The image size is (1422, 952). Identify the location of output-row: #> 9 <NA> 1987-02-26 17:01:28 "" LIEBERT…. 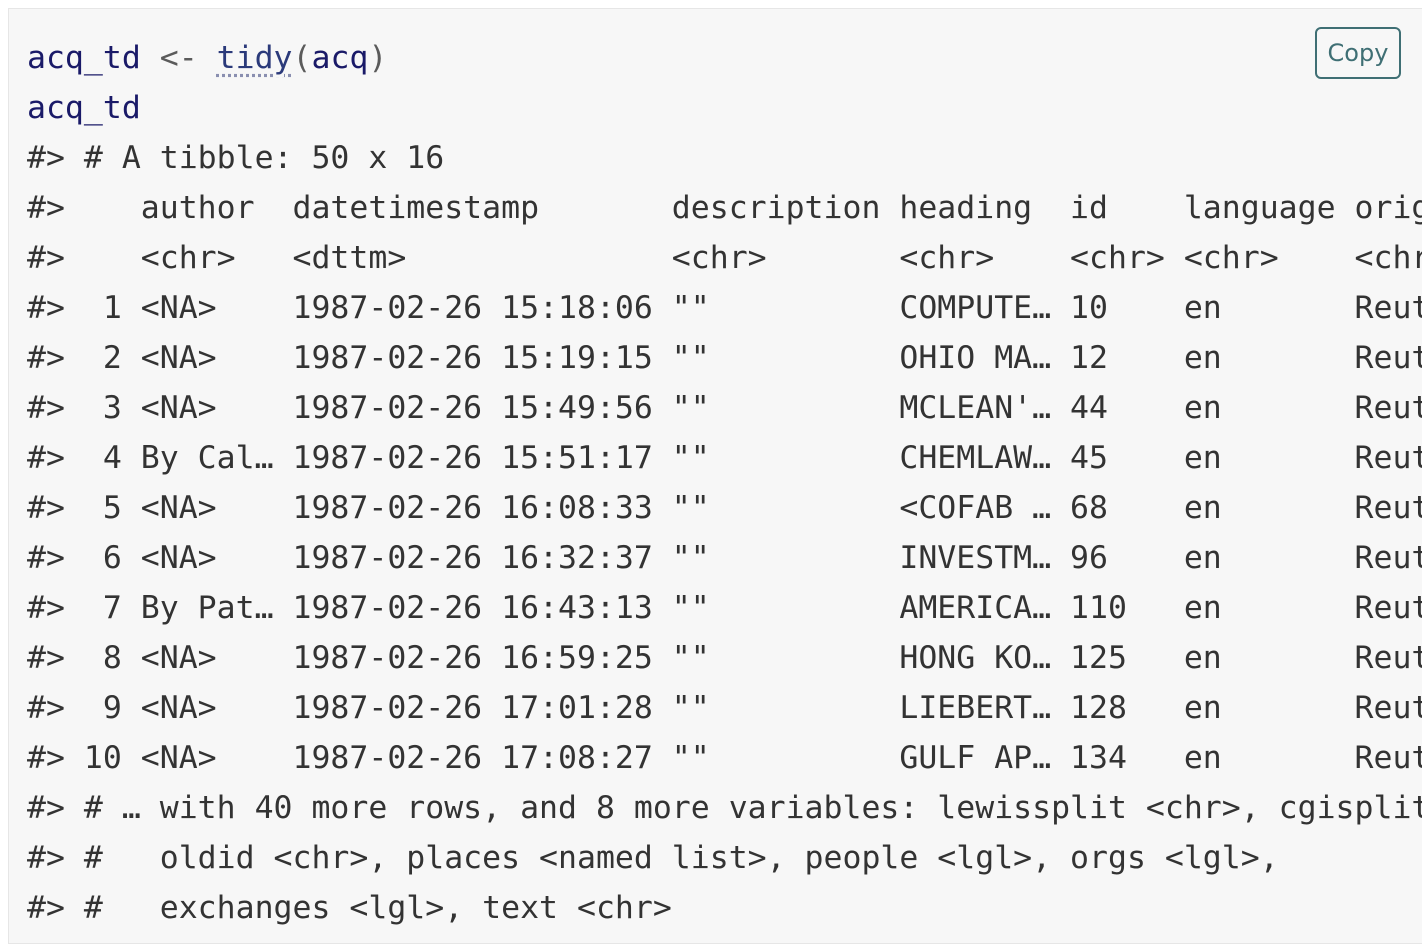
(724, 708).